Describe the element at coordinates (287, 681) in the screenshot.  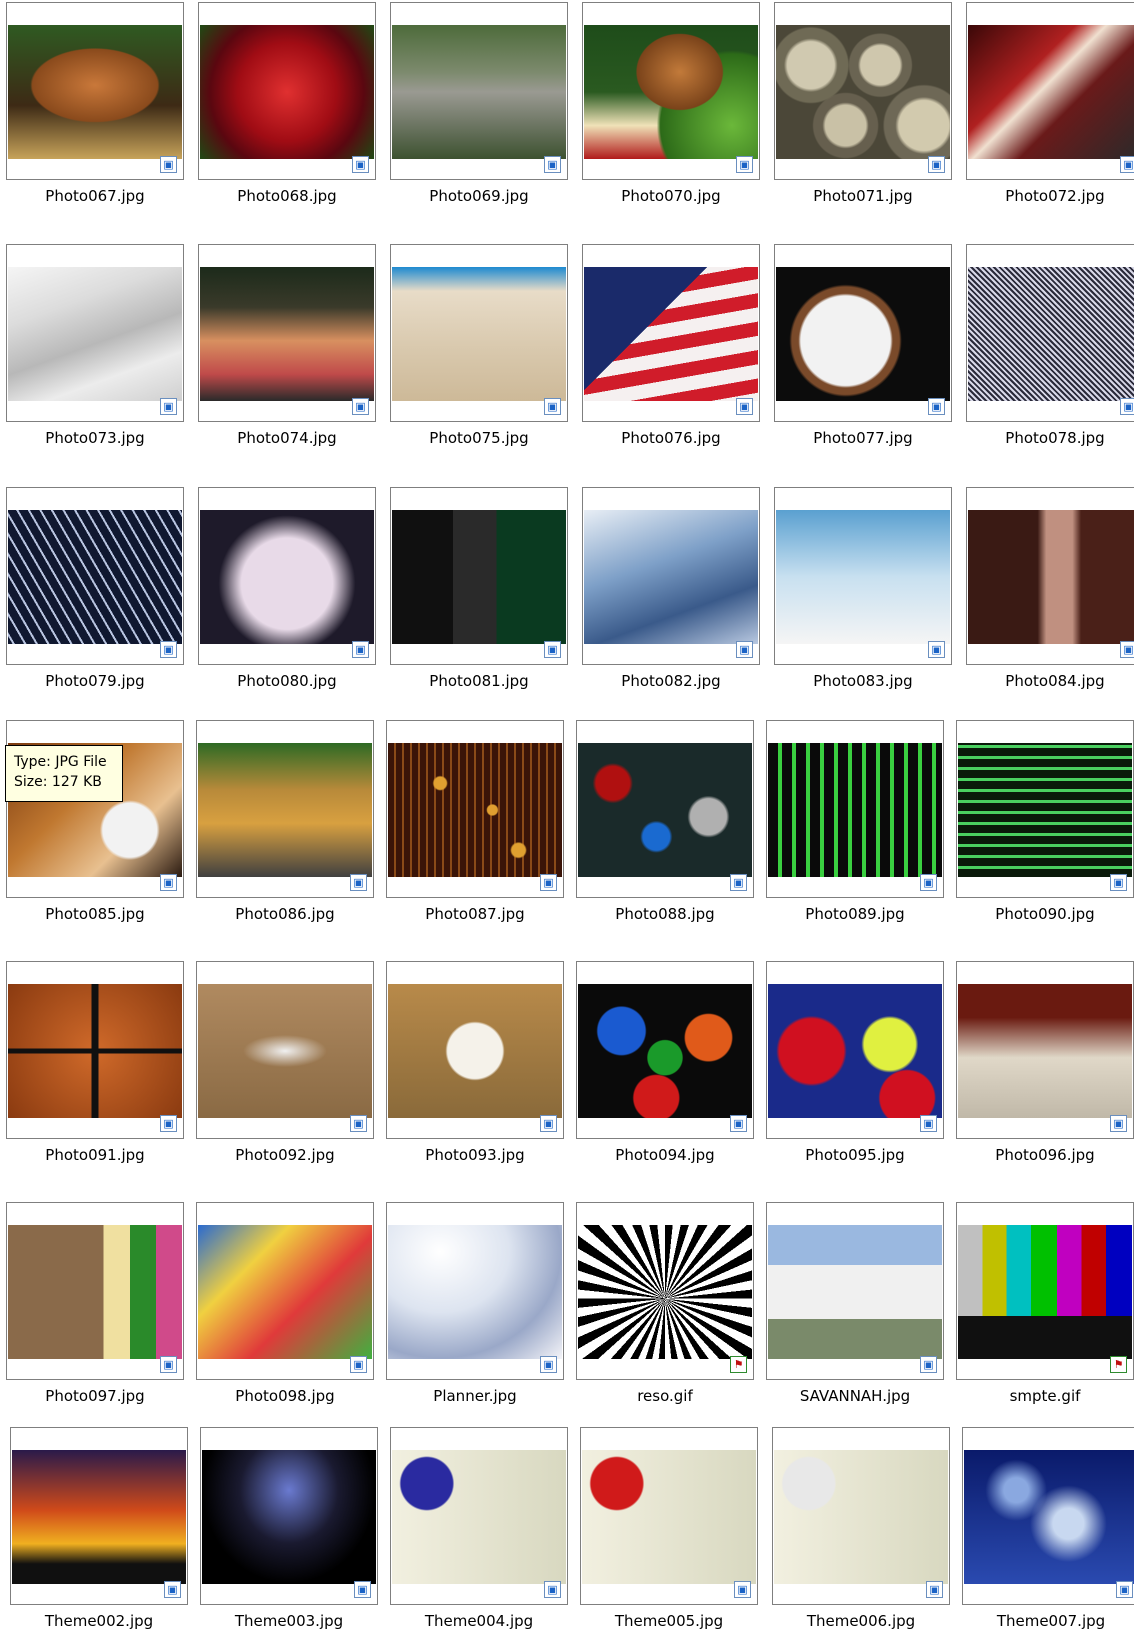
I see `file-name-label: Photo080.jpg` at that location.